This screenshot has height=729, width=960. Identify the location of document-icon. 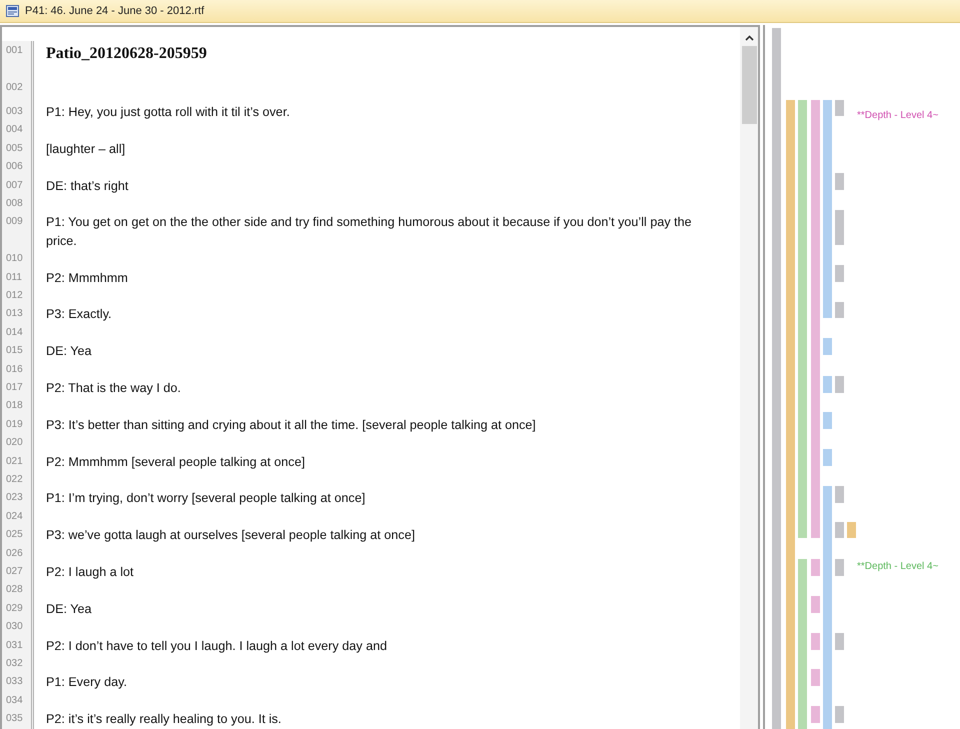
(12, 11).